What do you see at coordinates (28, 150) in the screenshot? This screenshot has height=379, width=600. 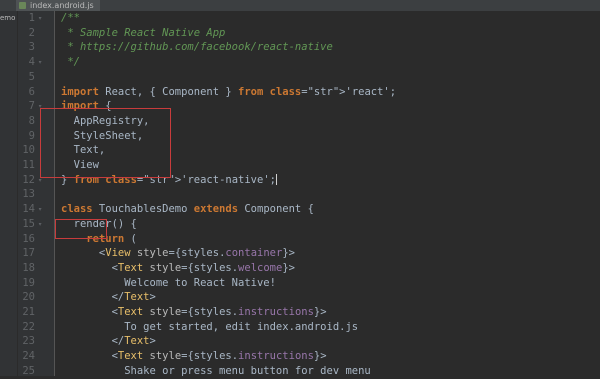 I see `line-number: 10` at bounding box center [28, 150].